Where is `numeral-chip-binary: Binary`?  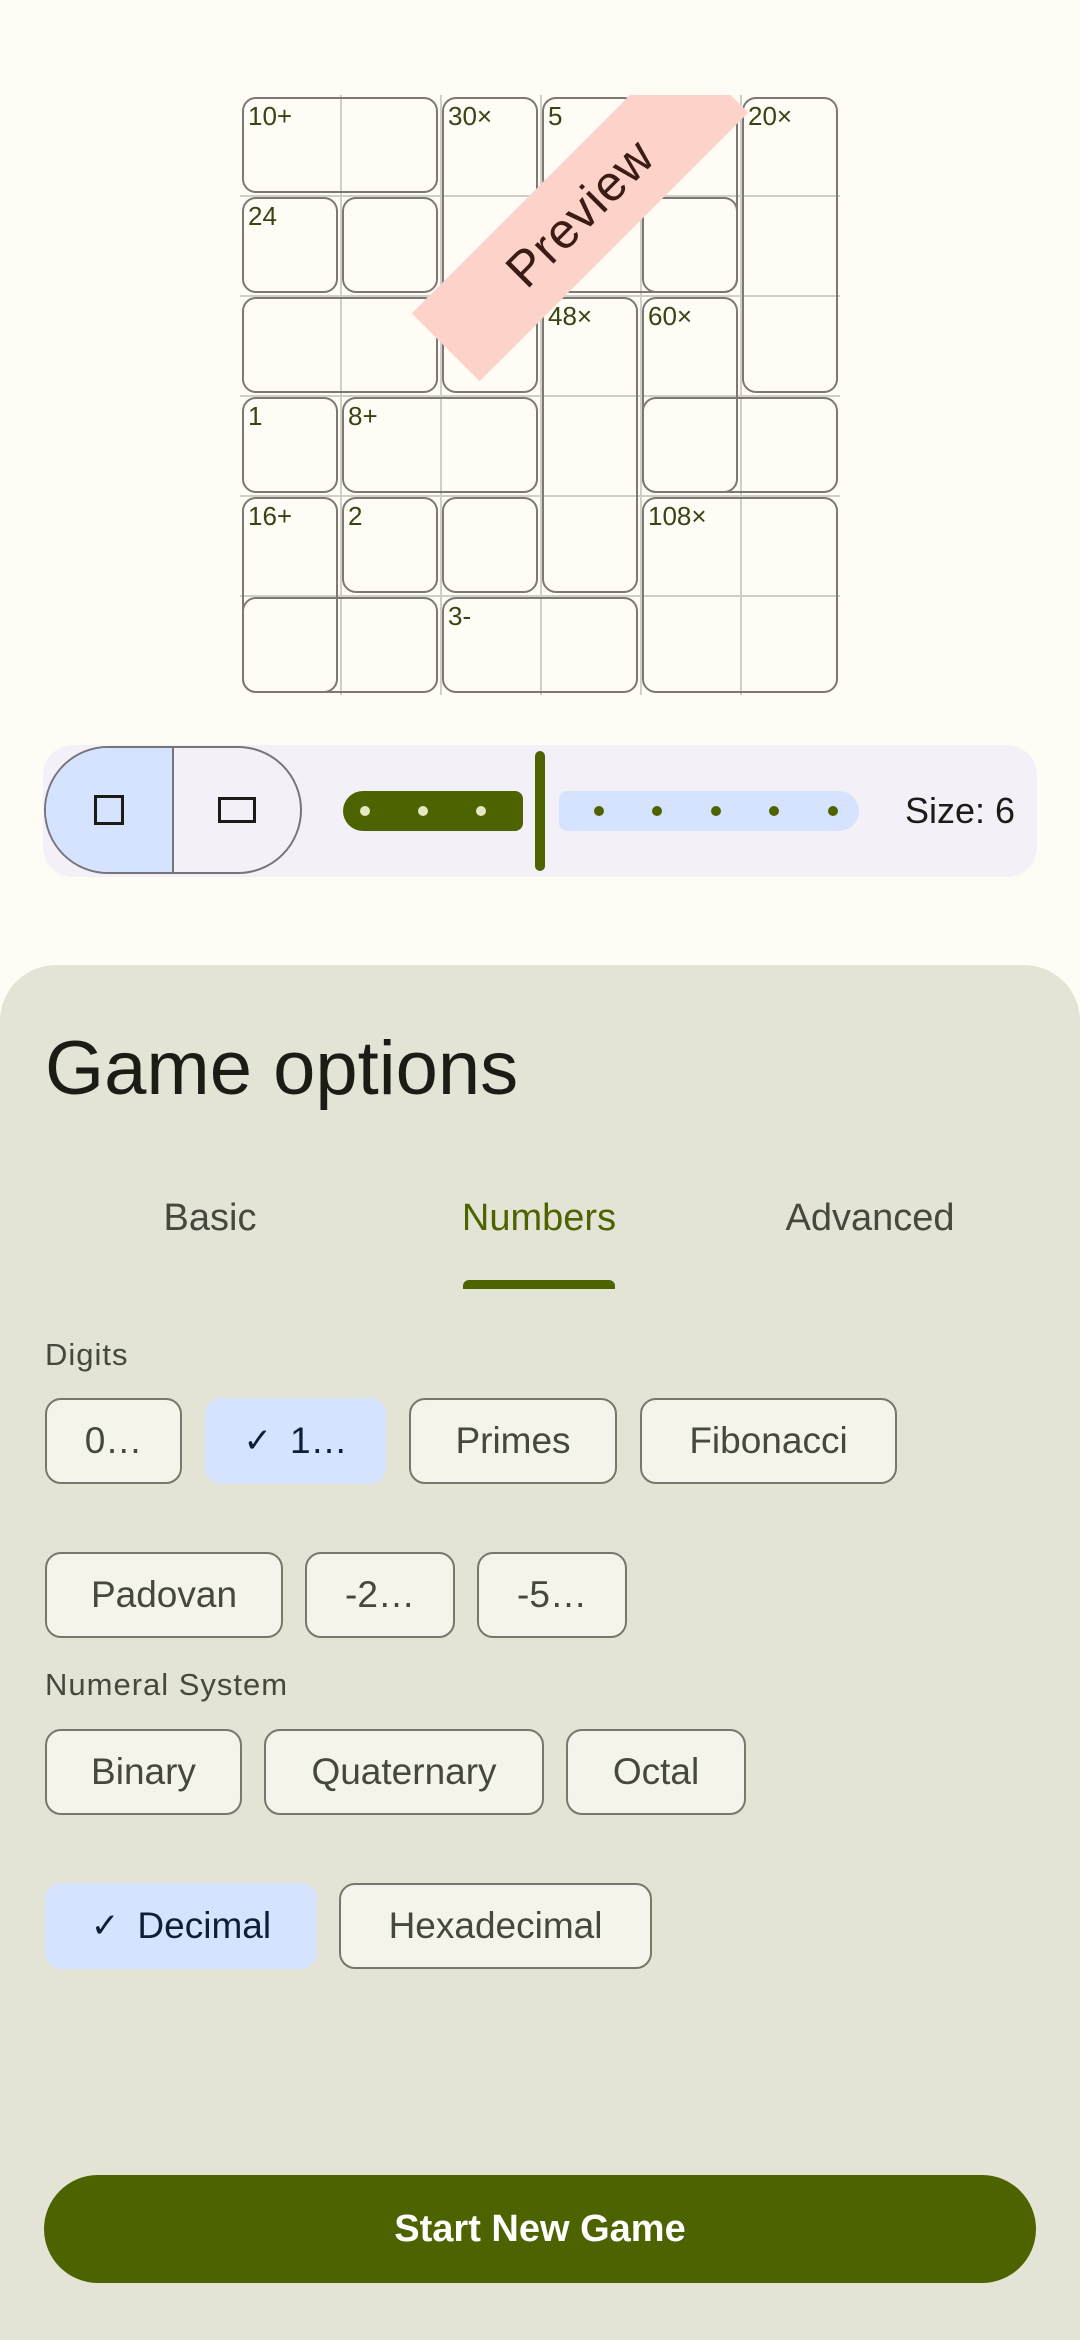 numeral-chip-binary: Binary is located at coordinates (143, 1772).